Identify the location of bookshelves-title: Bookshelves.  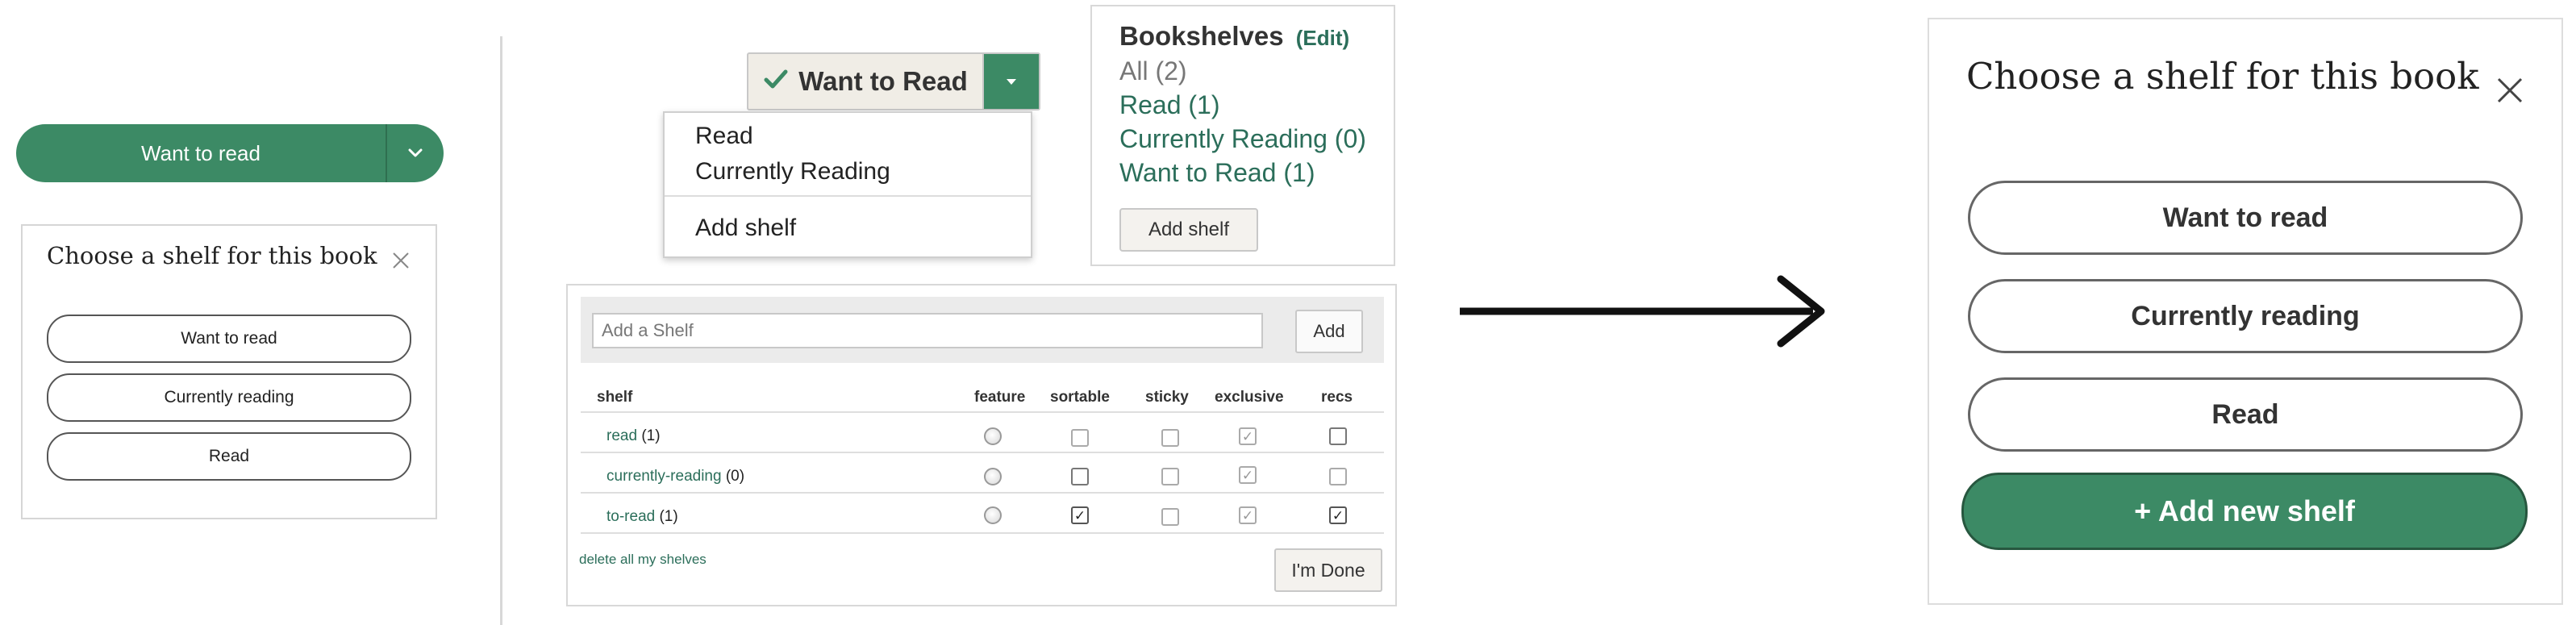
(1201, 36).